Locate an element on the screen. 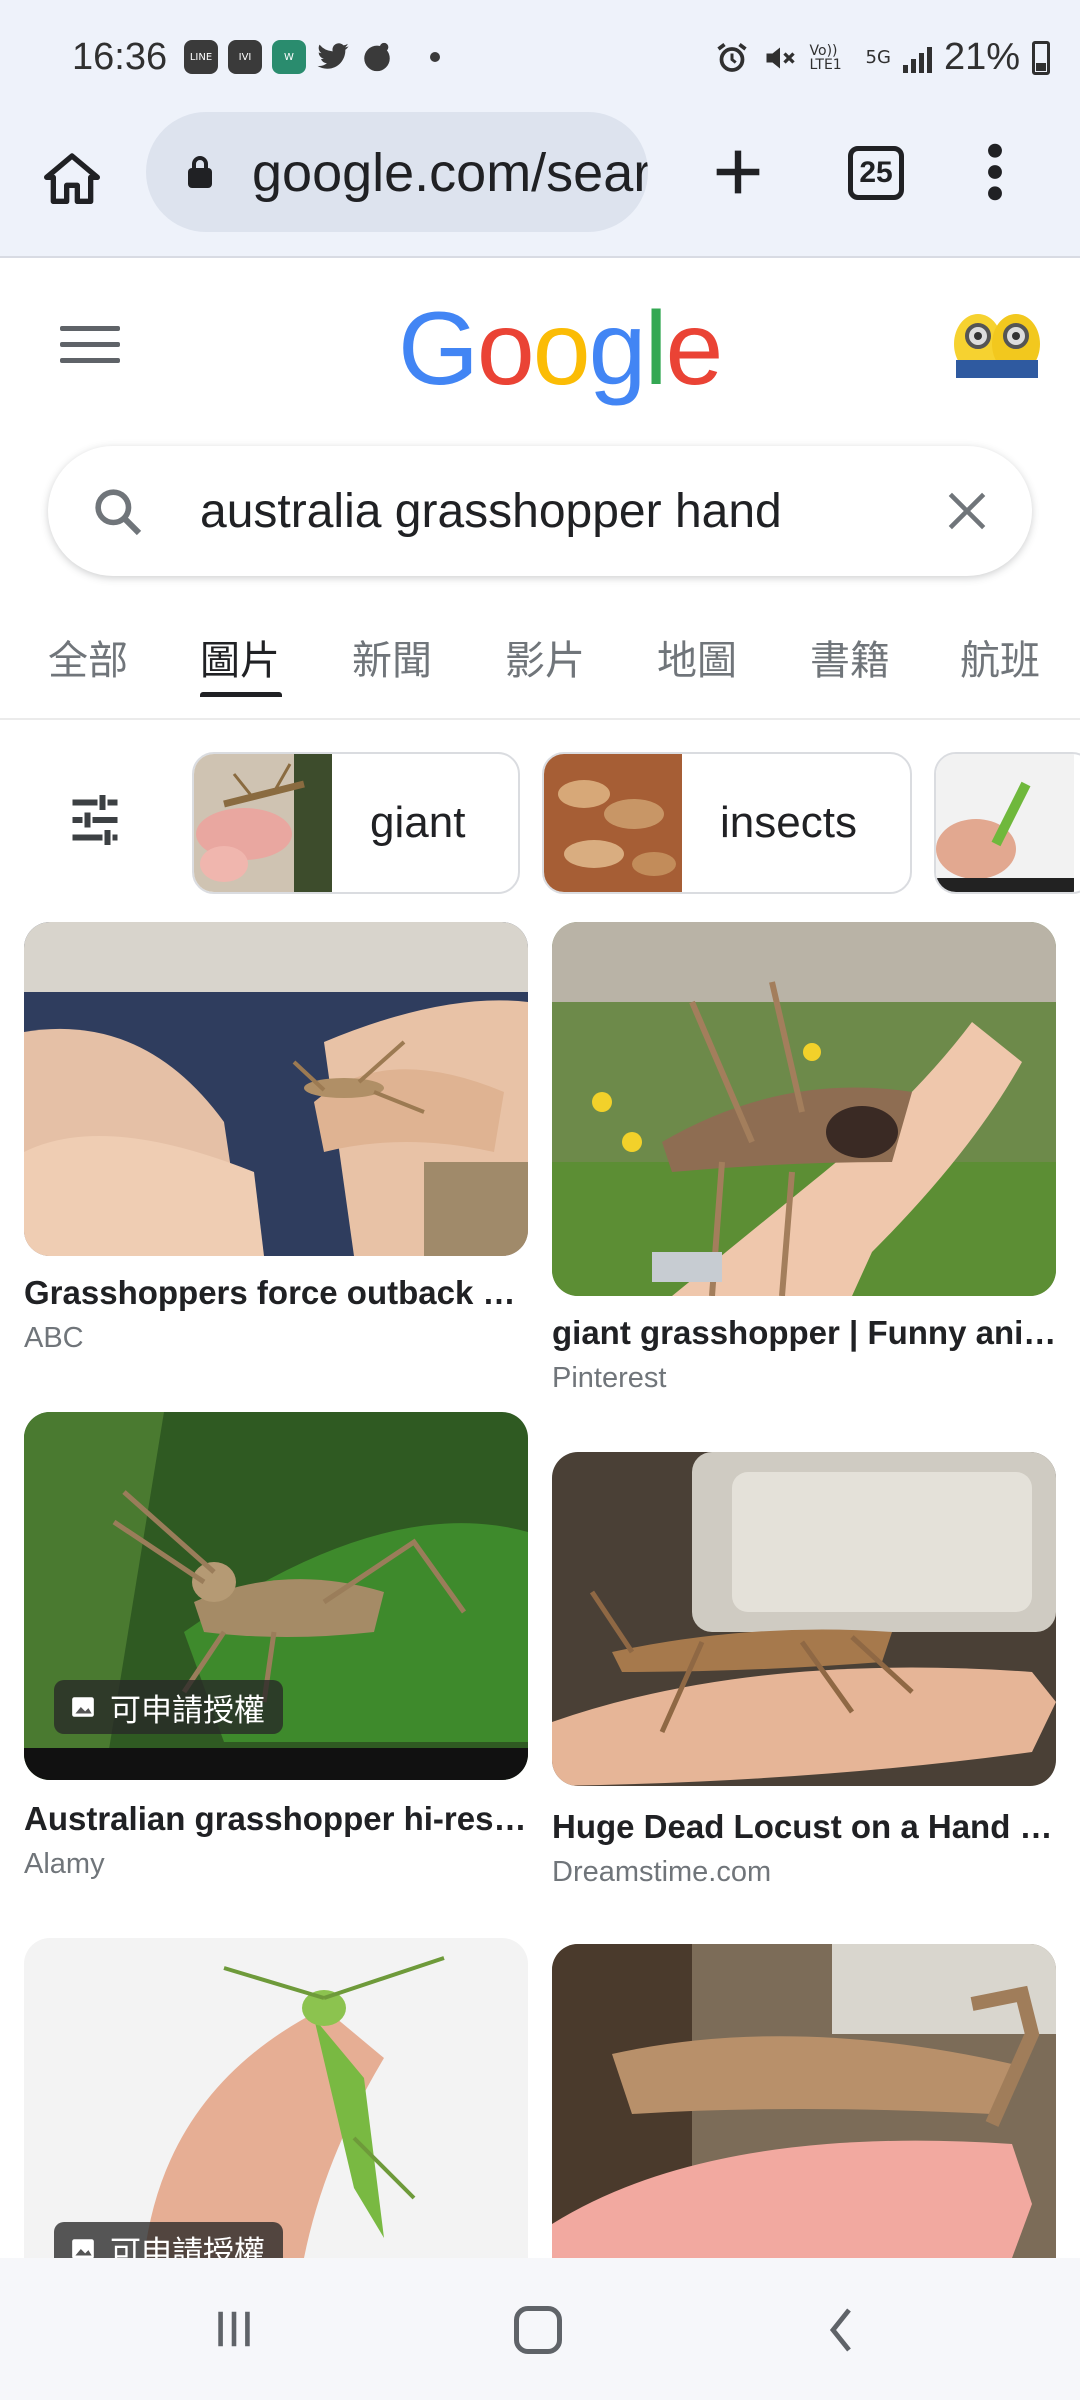  tune-icon is located at coordinates (95, 820).